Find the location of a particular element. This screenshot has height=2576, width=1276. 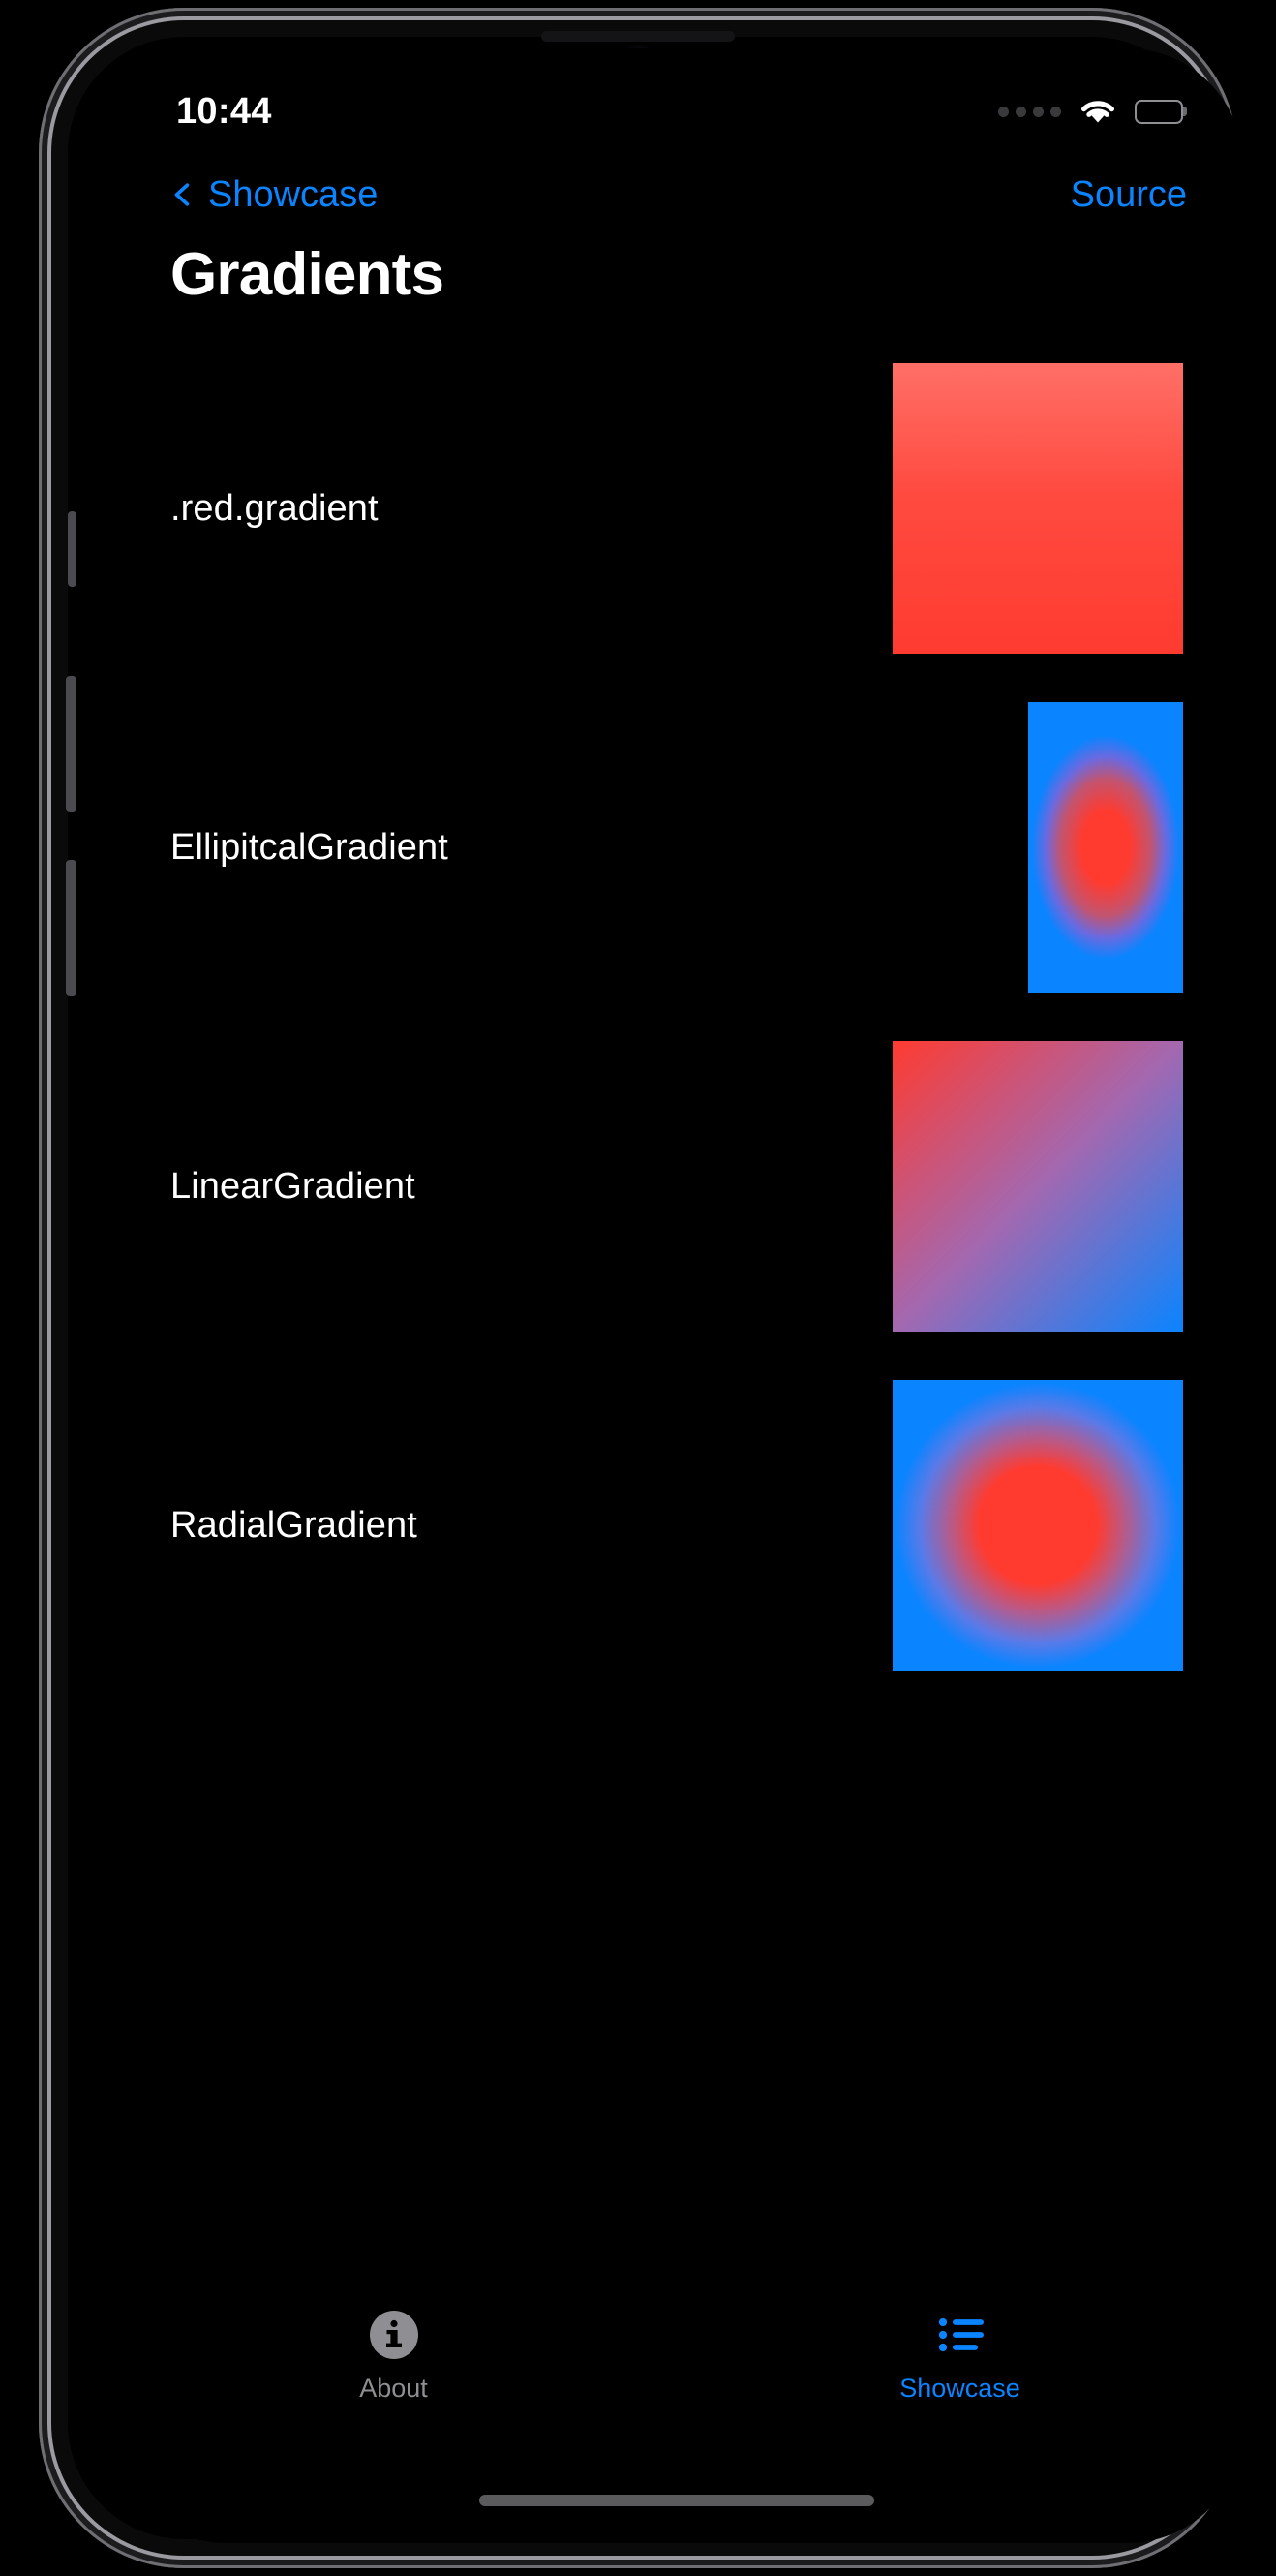

chevron-left-icon is located at coordinates (182, 194).